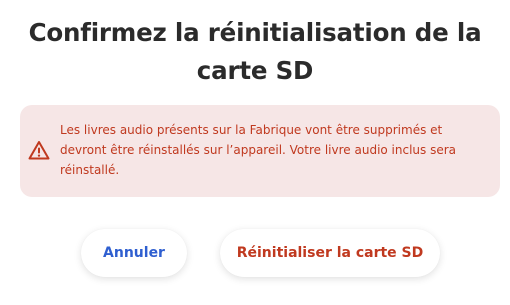 Image resolution: width=510 pixels, height=305 pixels. What do you see at coordinates (39, 150) in the screenshot?
I see `warning-triangle-icon` at bounding box center [39, 150].